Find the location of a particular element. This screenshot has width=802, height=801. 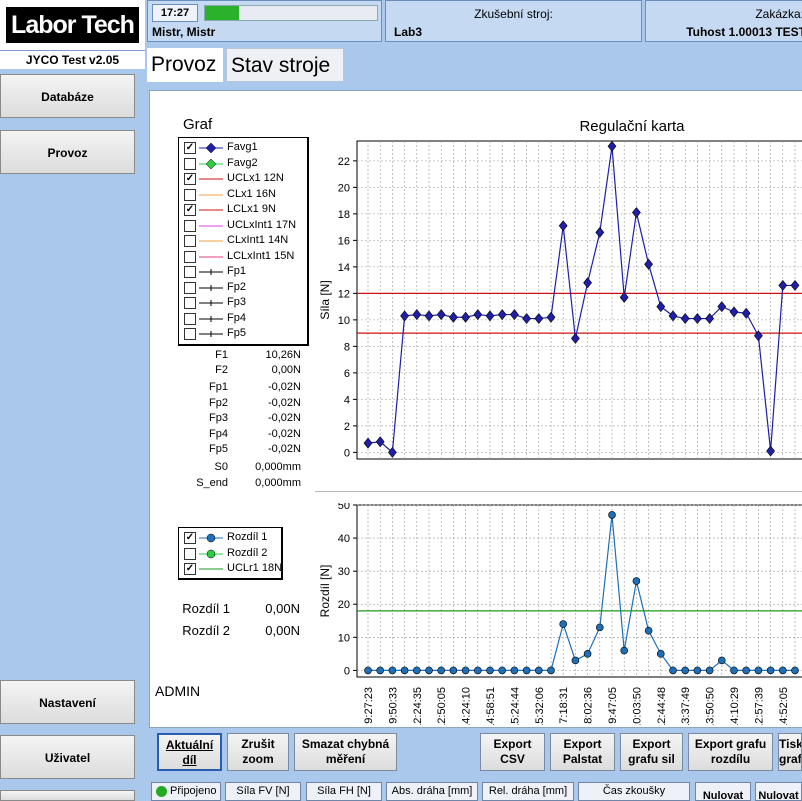

y-tick-label: 20 is located at coordinates (344, 188).